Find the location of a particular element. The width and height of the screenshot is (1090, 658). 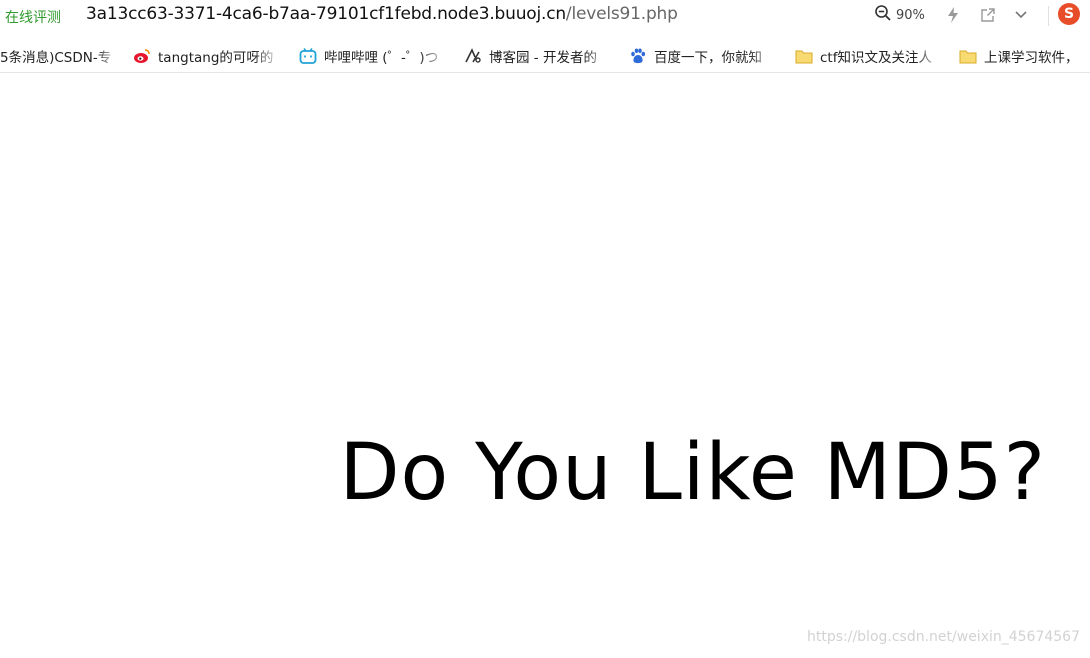

bookmark-weibo: tangtang的可呀的 is located at coordinates (208, 56).